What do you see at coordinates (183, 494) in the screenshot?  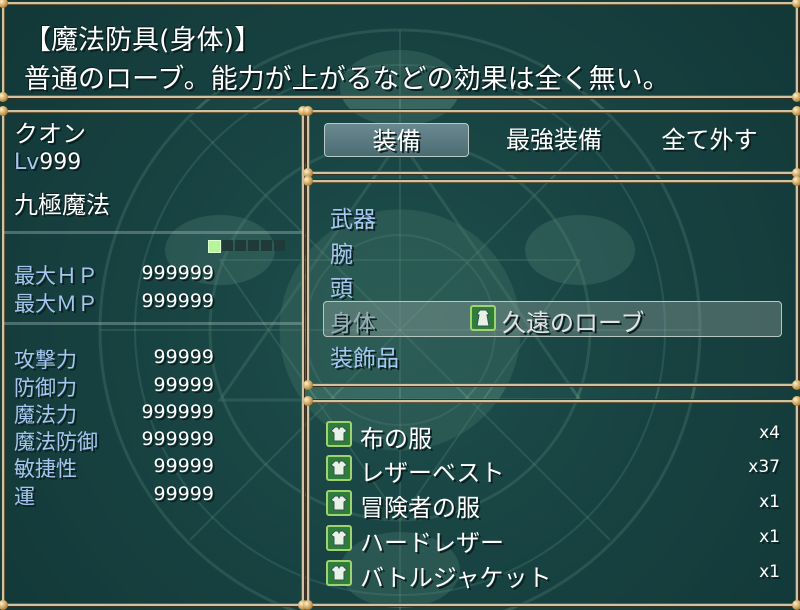 I see `stat-value-luk: 99999` at bounding box center [183, 494].